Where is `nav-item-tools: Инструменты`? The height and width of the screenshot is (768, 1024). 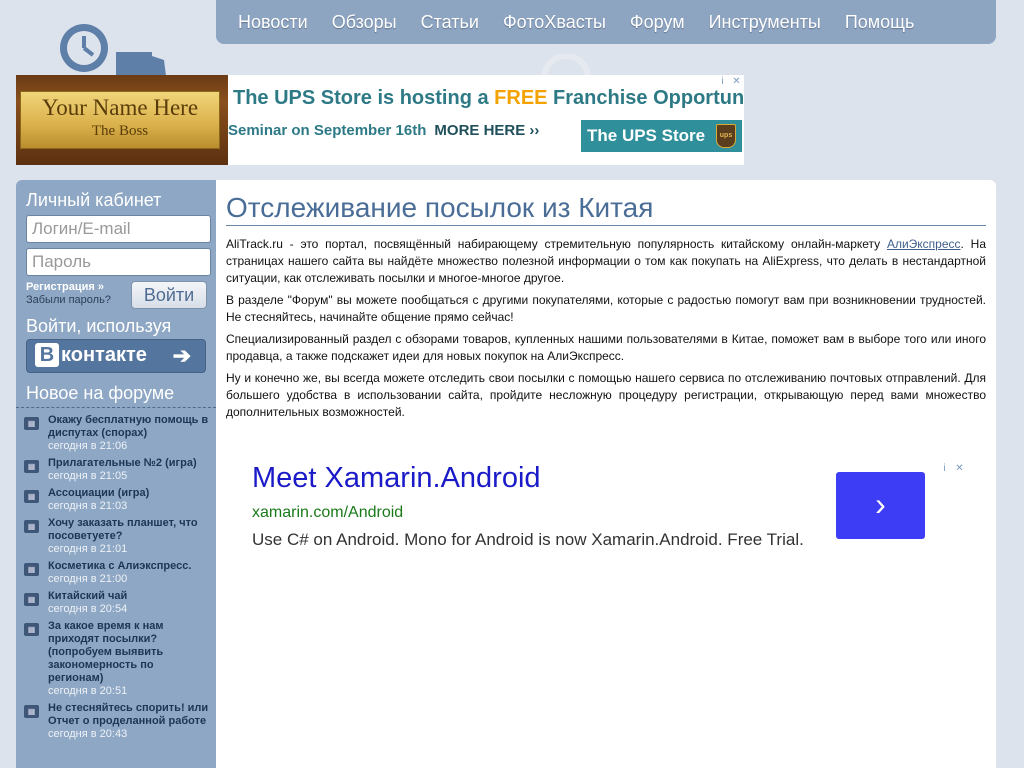
nav-item-tools: Инструменты is located at coordinates (765, 22).